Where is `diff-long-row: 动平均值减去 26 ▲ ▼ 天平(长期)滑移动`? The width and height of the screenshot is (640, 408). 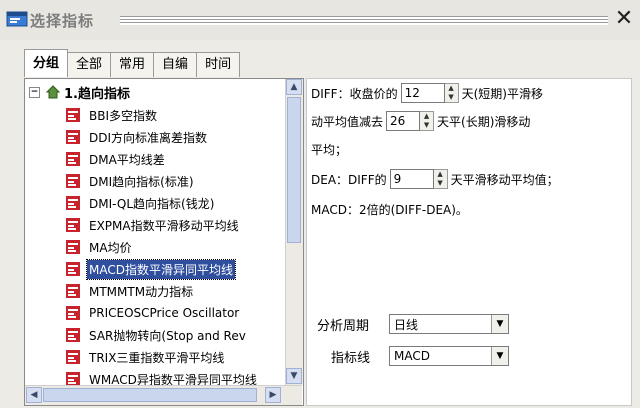 diff-long-row: 动平均值减去 26 ▲ ▼ 天平(长期)滑移动 is located at coordinates (420, 121).